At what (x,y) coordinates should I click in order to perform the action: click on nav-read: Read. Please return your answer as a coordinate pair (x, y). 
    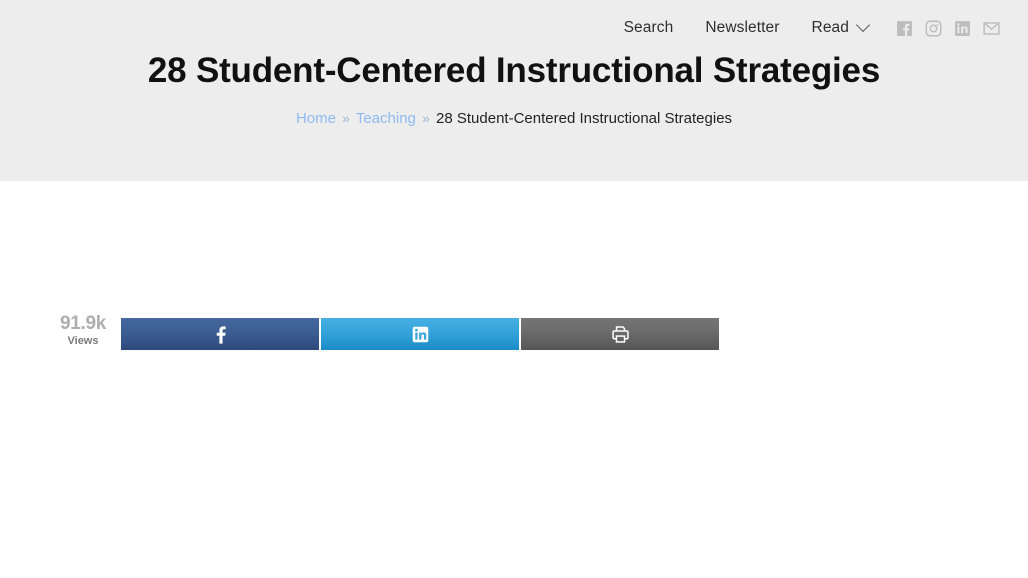
    Looking at the image, I should click on (837, 27).